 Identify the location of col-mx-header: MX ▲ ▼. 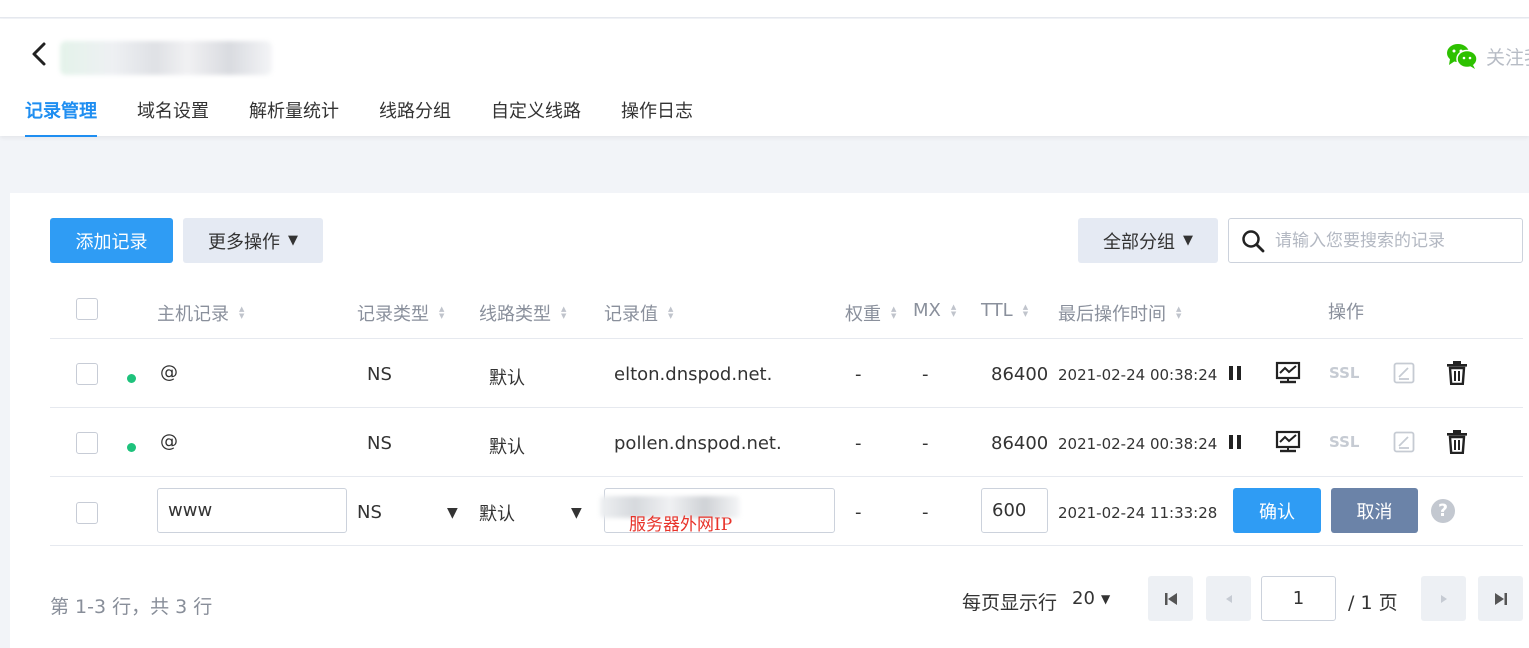
(934, 310).